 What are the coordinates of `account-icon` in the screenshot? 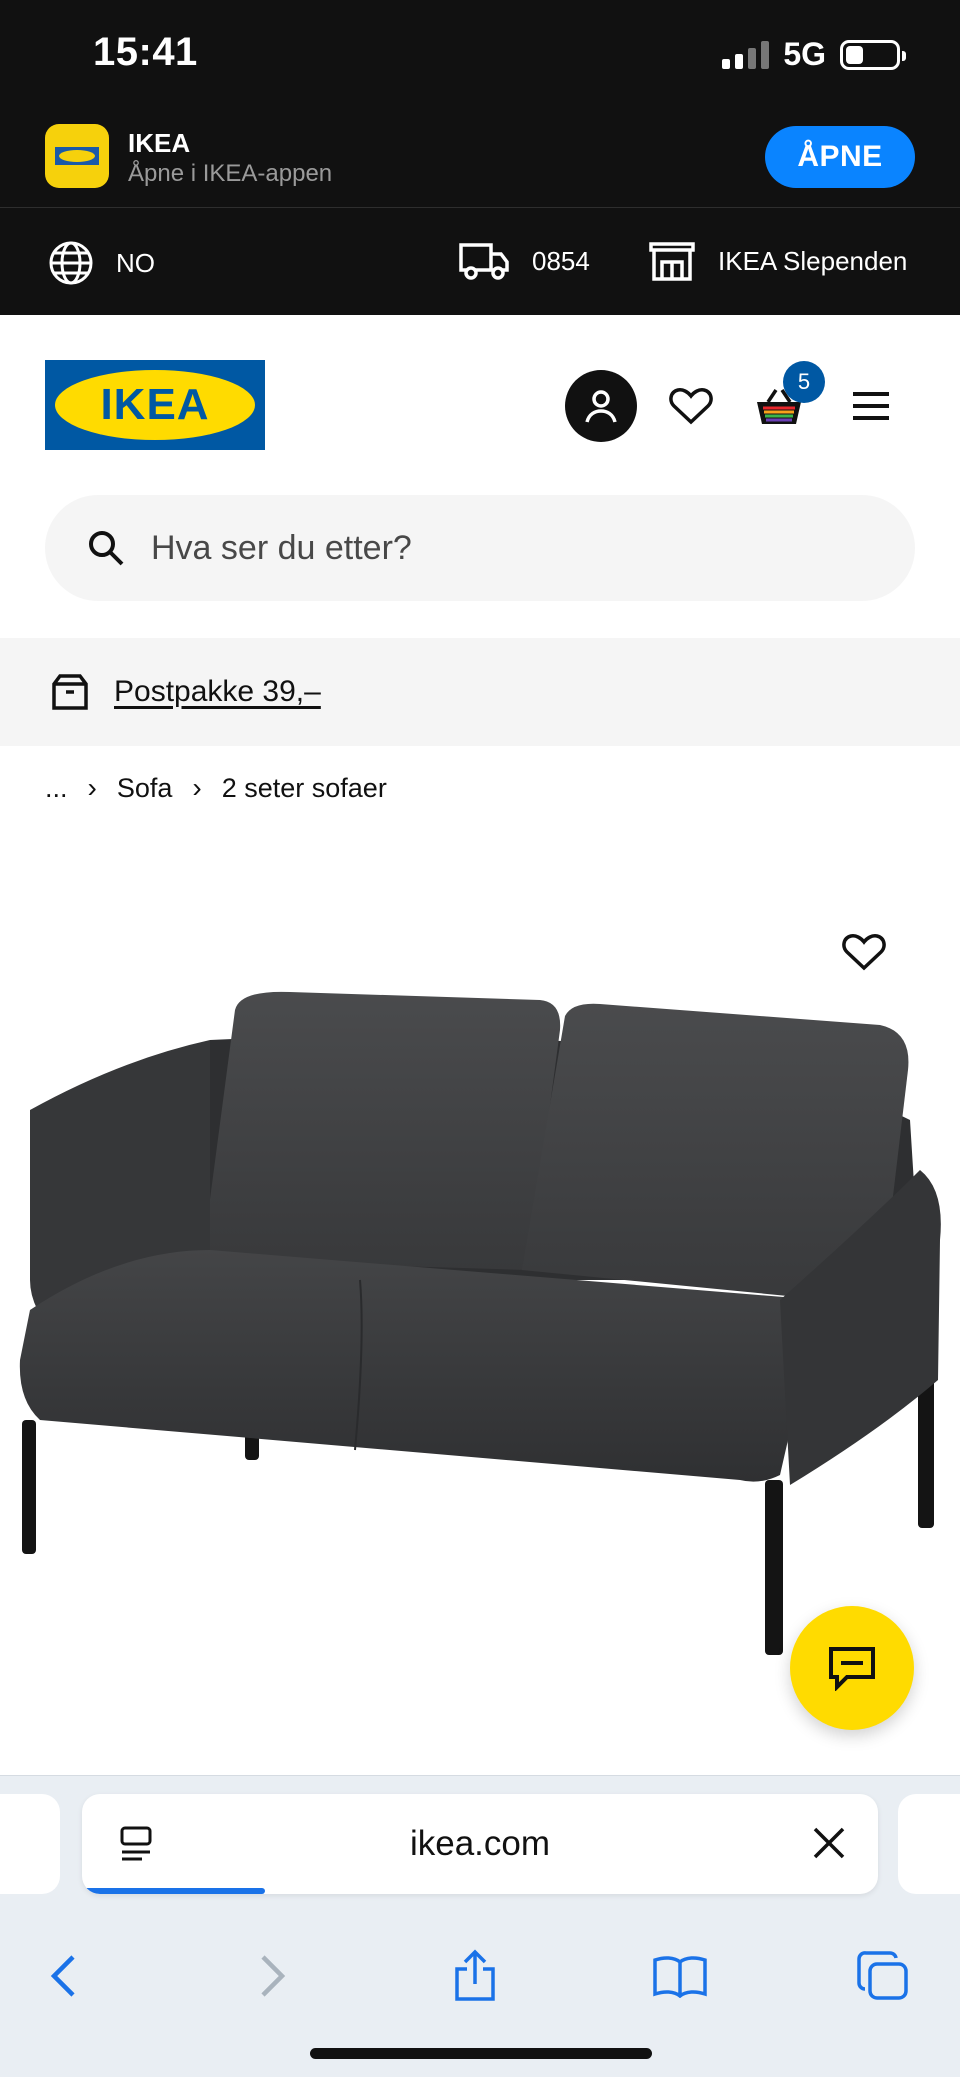 It's located at (601, 406).